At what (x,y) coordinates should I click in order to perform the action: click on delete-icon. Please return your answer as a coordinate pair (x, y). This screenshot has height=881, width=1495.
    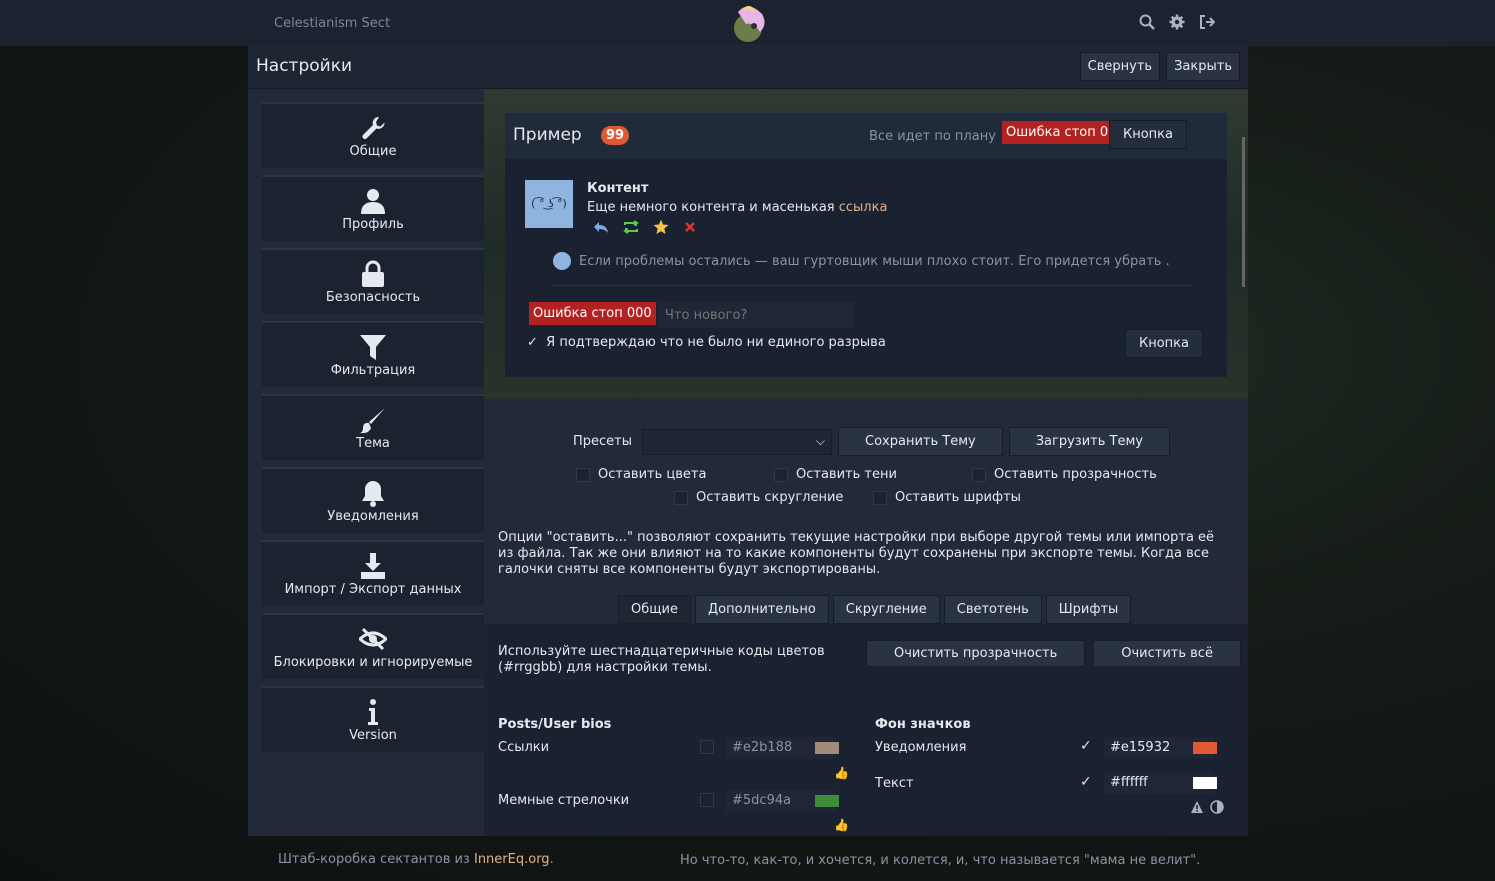
    Looking at the image, I should click on (690, 229).